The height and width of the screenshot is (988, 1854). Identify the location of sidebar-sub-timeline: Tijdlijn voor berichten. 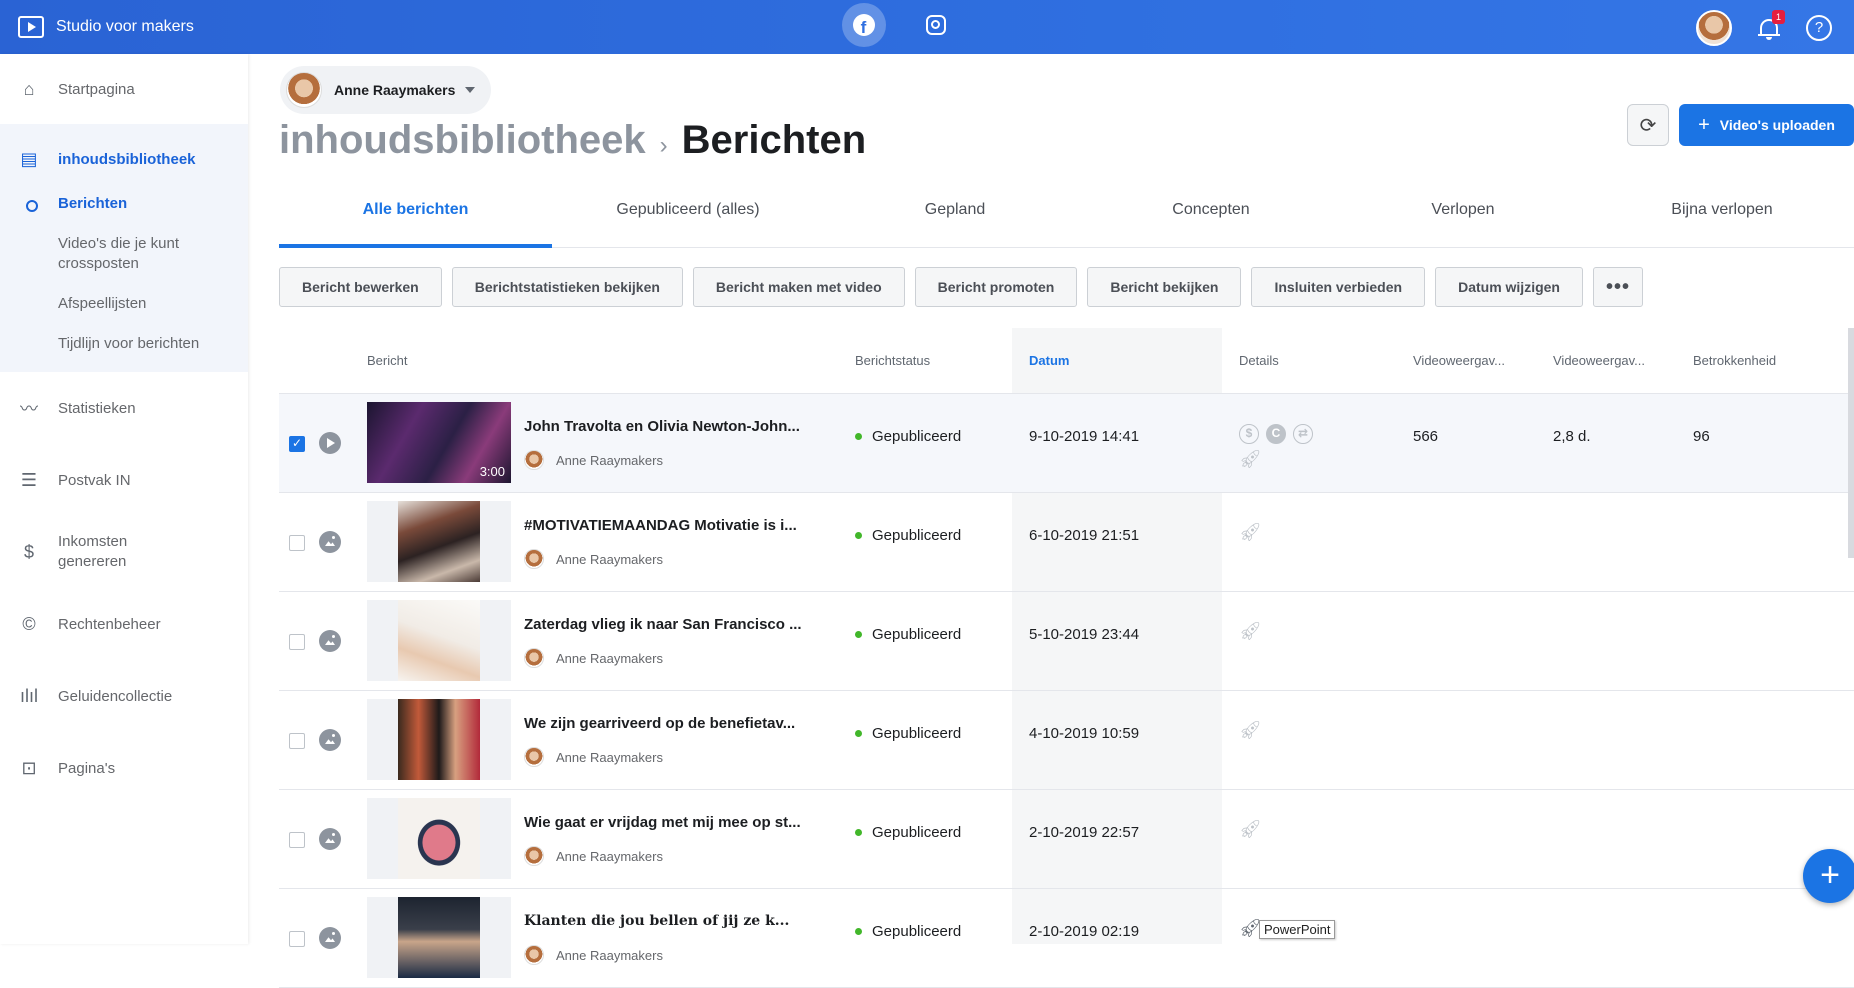
(153, 344).